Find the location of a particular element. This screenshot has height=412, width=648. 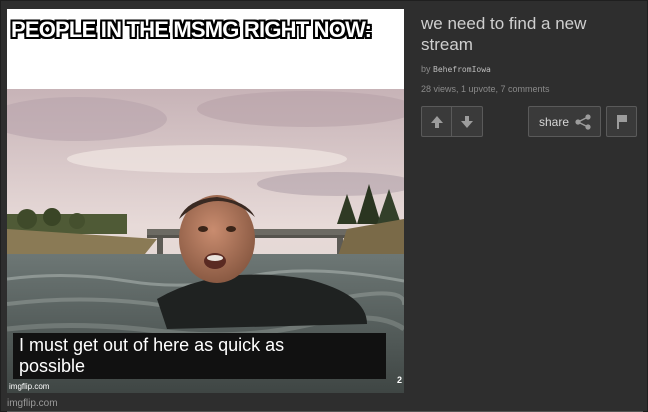

site-watermark: imgflip.com is located at coordinates (32, 403).